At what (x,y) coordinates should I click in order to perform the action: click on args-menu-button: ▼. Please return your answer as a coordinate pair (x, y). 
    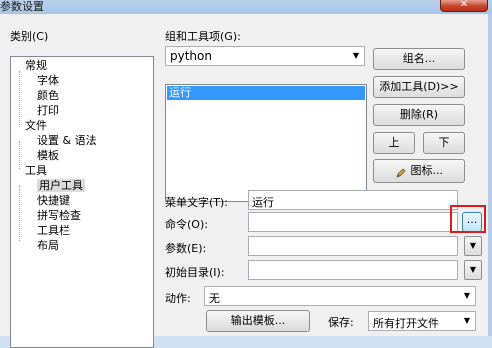
    Looking at the image, I should click on (473, 246).